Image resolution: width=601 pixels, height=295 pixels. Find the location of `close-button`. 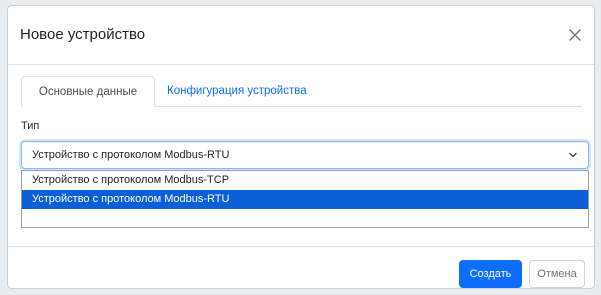

close-button is located at coordinates (575, 35).